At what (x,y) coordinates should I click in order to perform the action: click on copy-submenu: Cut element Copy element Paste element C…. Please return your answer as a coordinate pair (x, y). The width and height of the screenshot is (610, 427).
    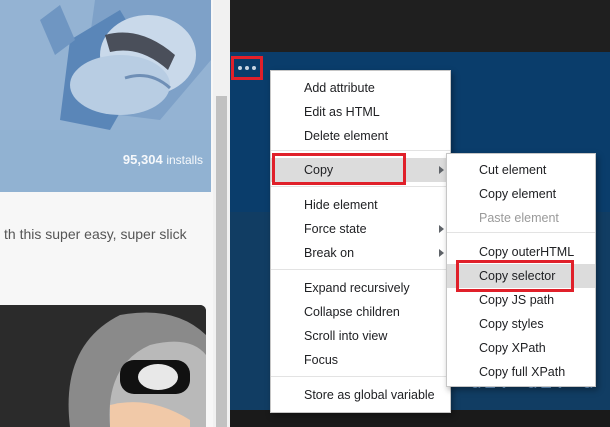
    Looking at the image, I should click on (521, 270).